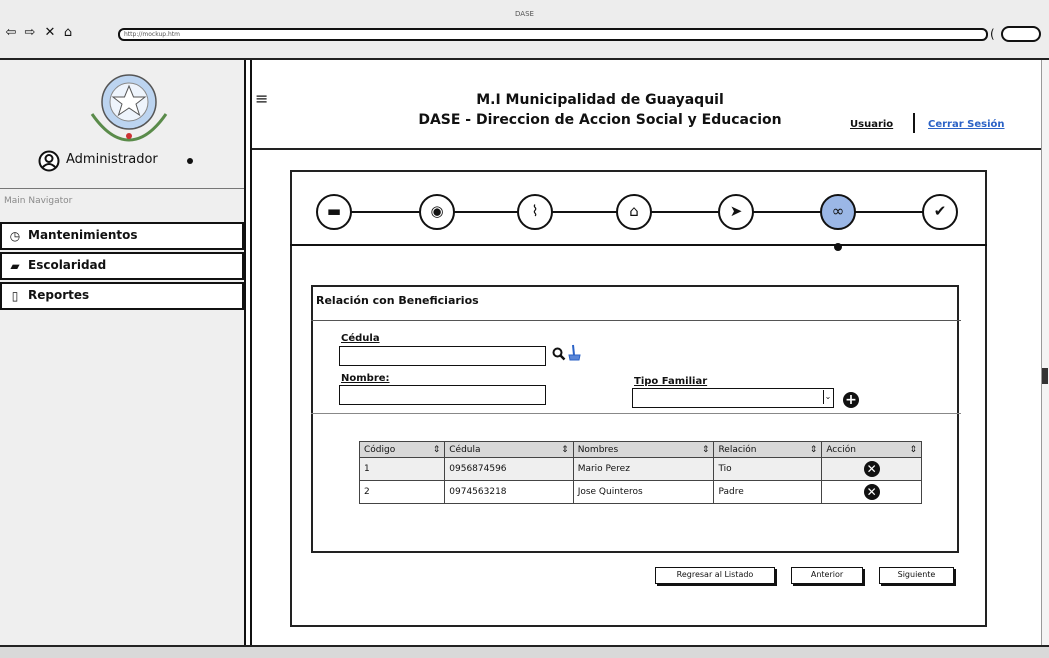  What do you see at coordinates (643, 449) in the screenshot?
I see `col-header-nombres: Nombres ⇕` at bounding box center [643, 449].